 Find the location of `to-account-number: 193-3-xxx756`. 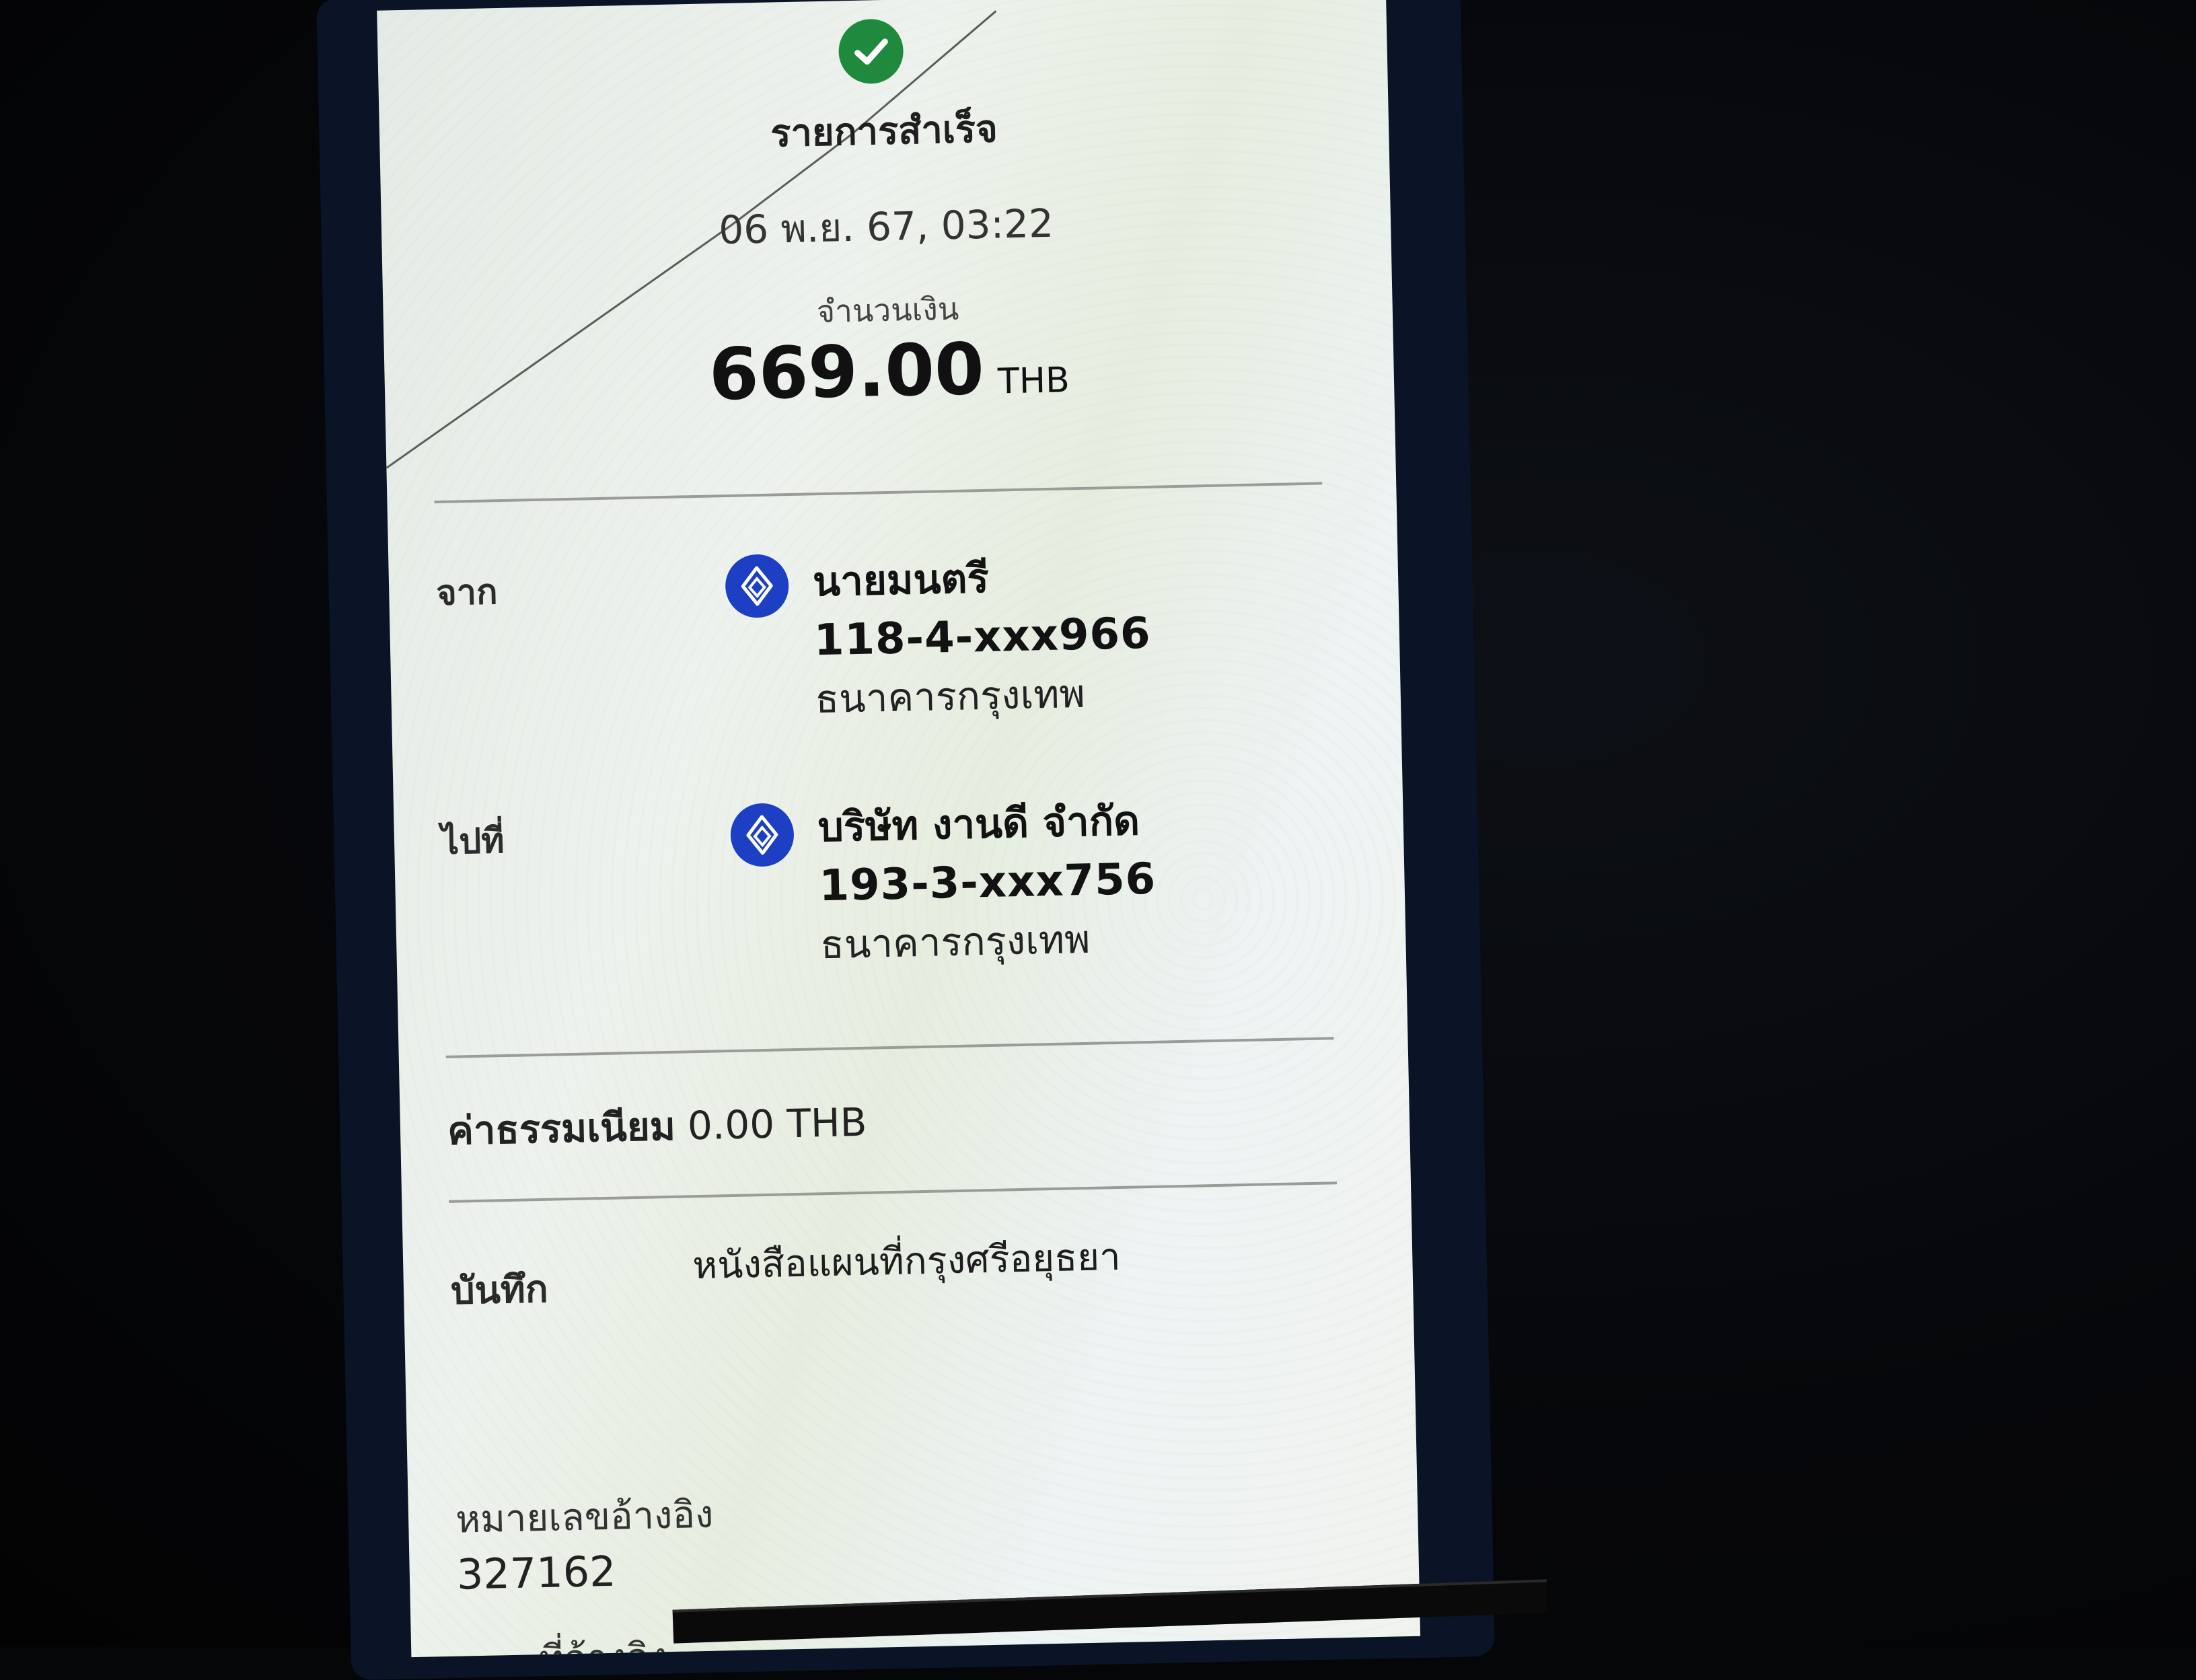

to-account-number: 193-3-xxx756 is located at coordinates (988, 883).